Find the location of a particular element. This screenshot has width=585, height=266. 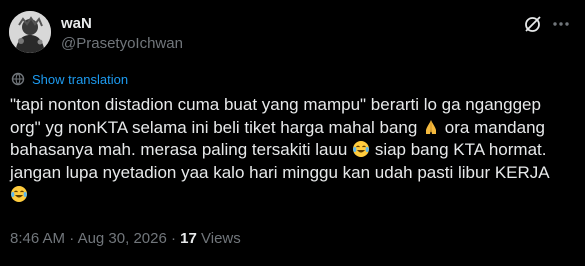

tweet-text-segment: ora mandang is located at coordinates (492, 127).